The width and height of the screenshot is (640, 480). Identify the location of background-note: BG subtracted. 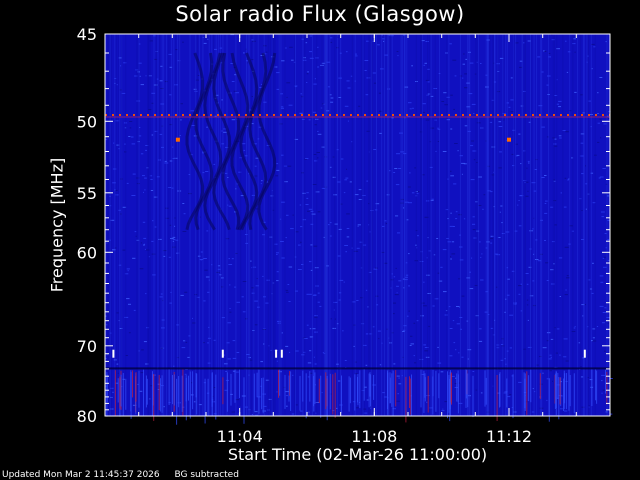
(206, 475).